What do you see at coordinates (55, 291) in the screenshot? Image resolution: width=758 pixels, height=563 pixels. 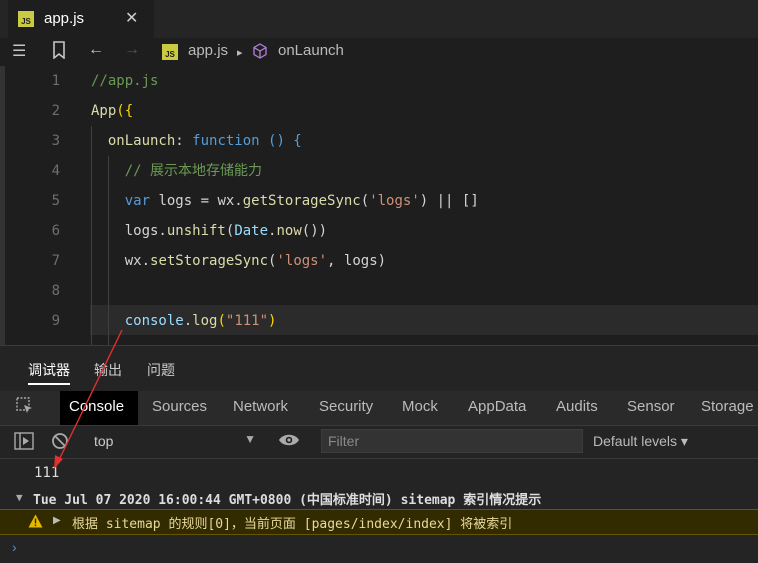 I see `line-number: 8` at bounding box center [55, 291].